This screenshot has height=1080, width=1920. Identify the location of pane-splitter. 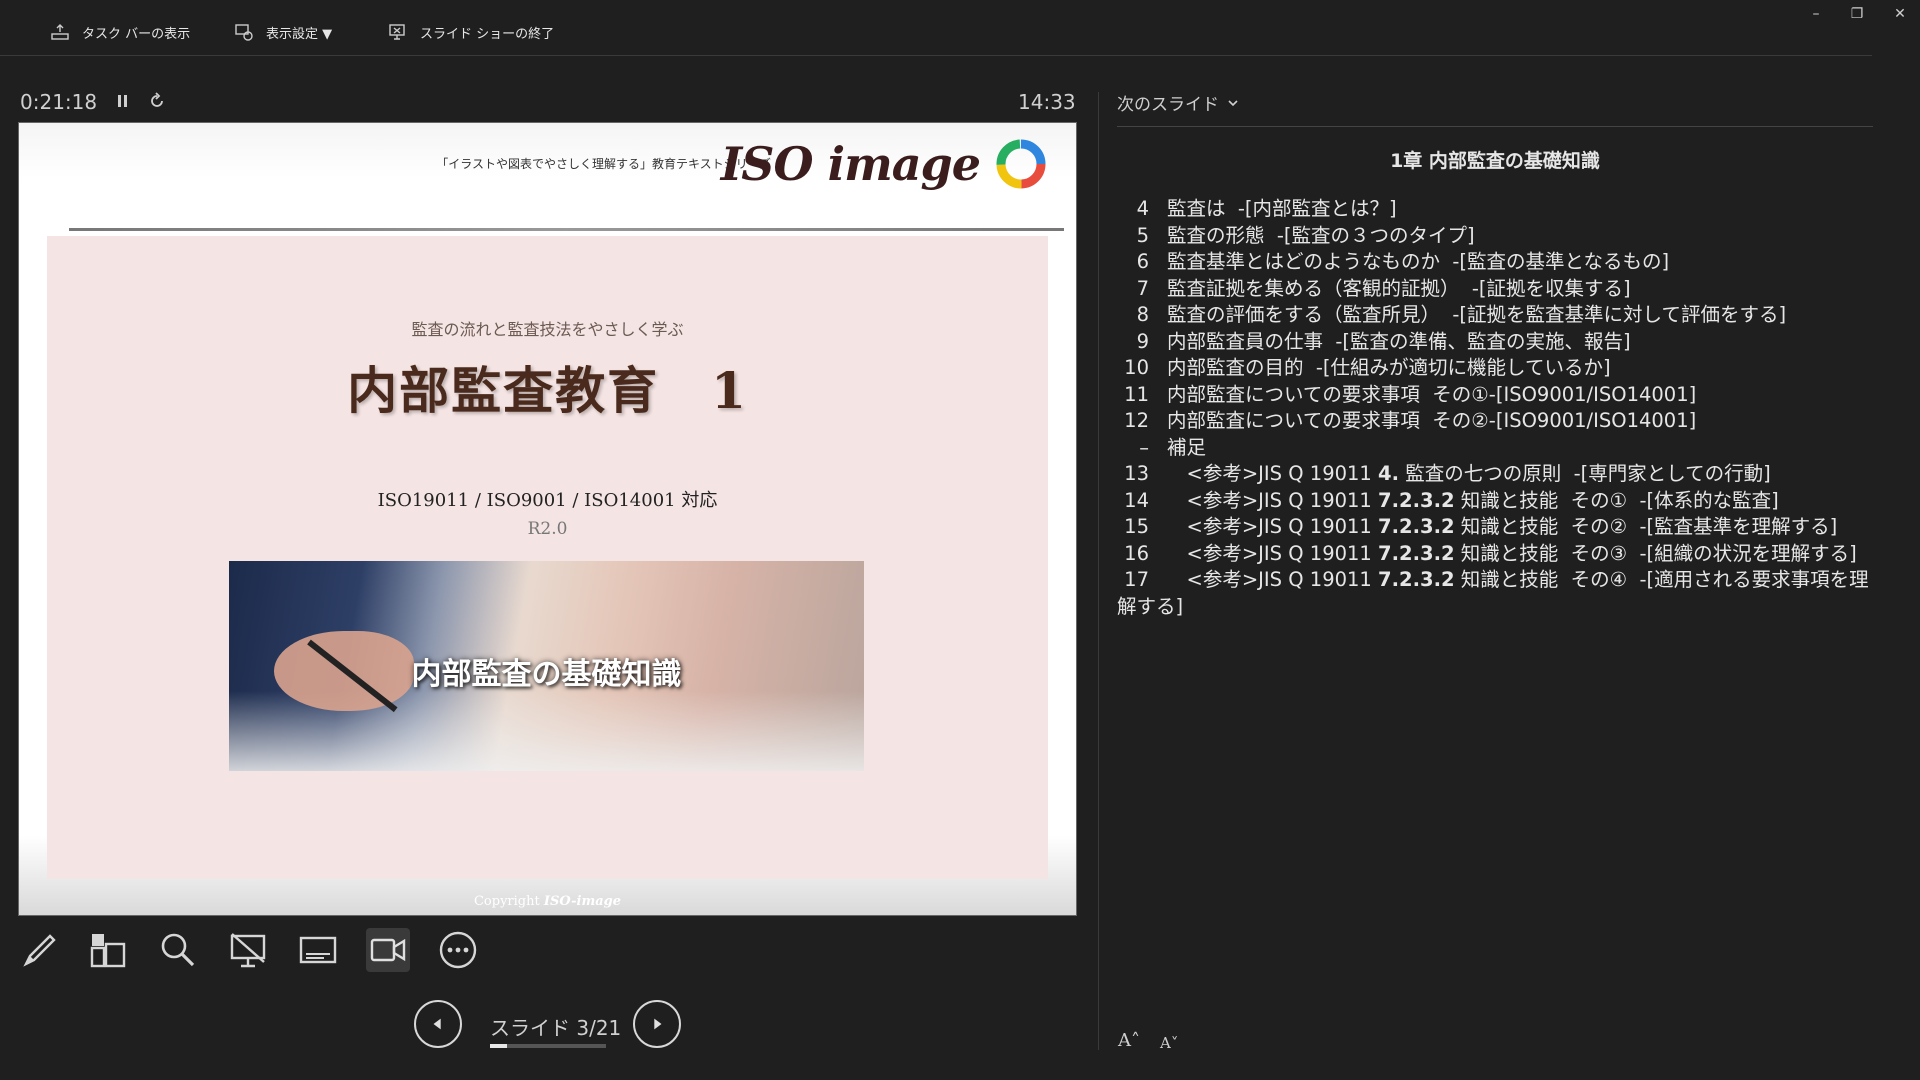
(1098, 571).